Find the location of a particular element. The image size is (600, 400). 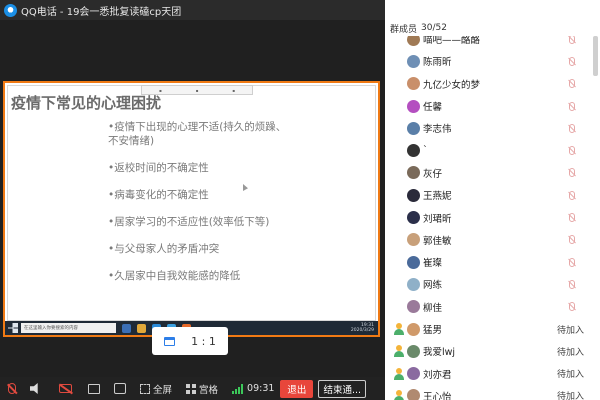

taskbar-folder-icon is located at coordinates (141, 328).